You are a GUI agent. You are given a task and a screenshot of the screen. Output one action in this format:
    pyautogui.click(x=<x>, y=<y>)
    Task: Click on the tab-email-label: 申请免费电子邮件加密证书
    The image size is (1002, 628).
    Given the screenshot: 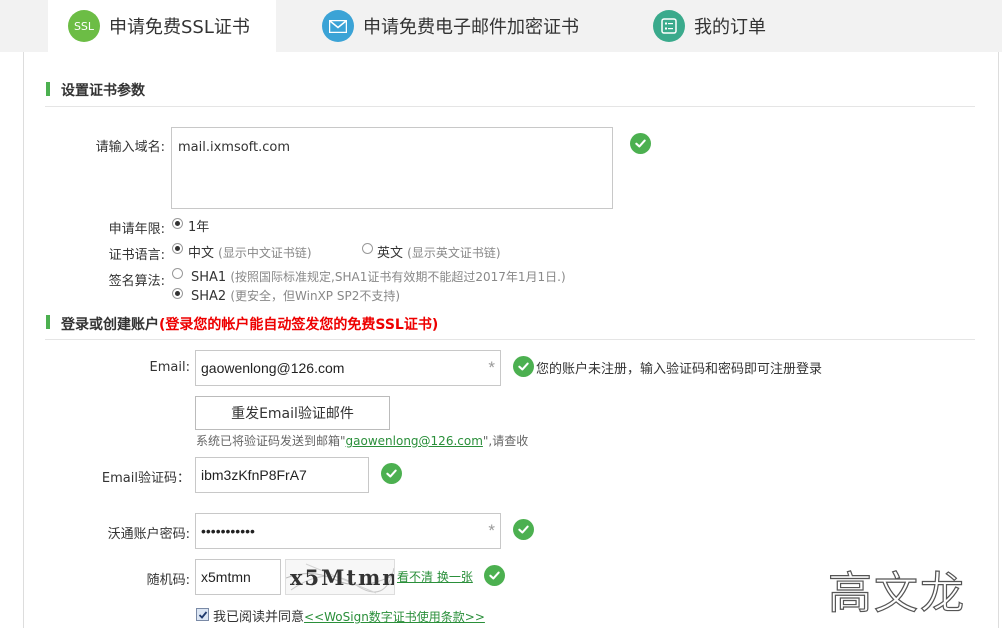 What is the action you would take?
    pyautogui.click(x=471, y=27)
    